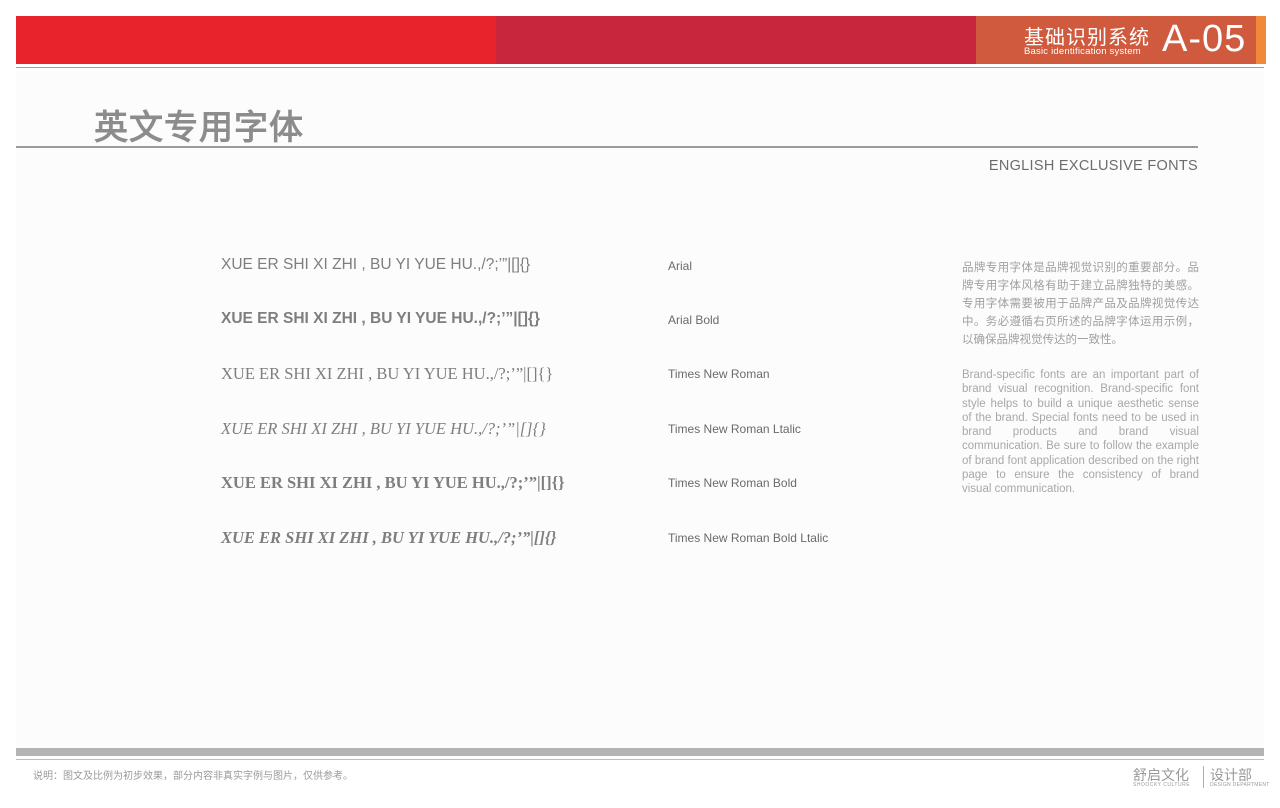 Image resolution: width=1280 pixels, height=808 pixels. I want to click on header-band: 基础识别系统 Basic identification system A-05, so click(641, 40).